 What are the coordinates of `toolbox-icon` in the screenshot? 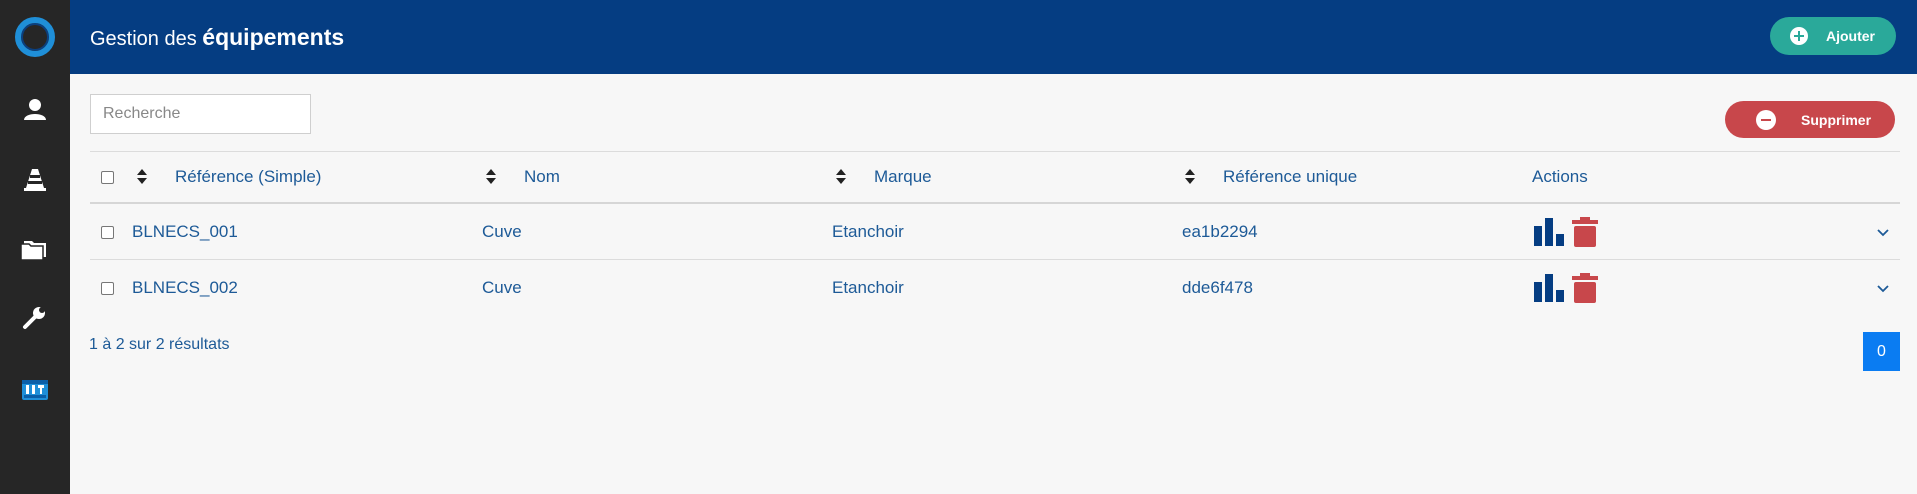 It's located at (35, 390).